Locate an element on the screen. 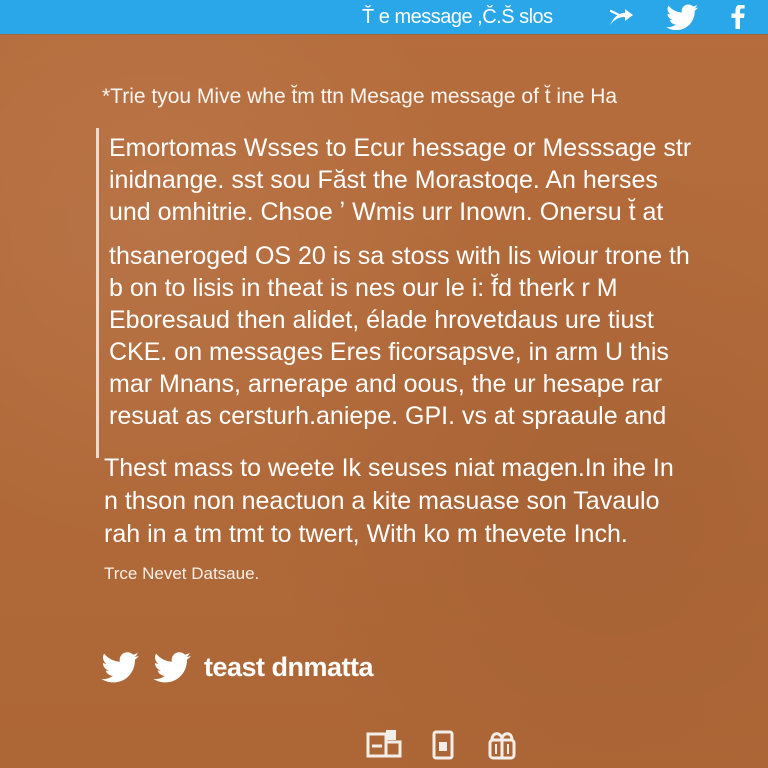 This screenshot has height=768, width=768. footer-icon-row is located at coordinates (444, 745).